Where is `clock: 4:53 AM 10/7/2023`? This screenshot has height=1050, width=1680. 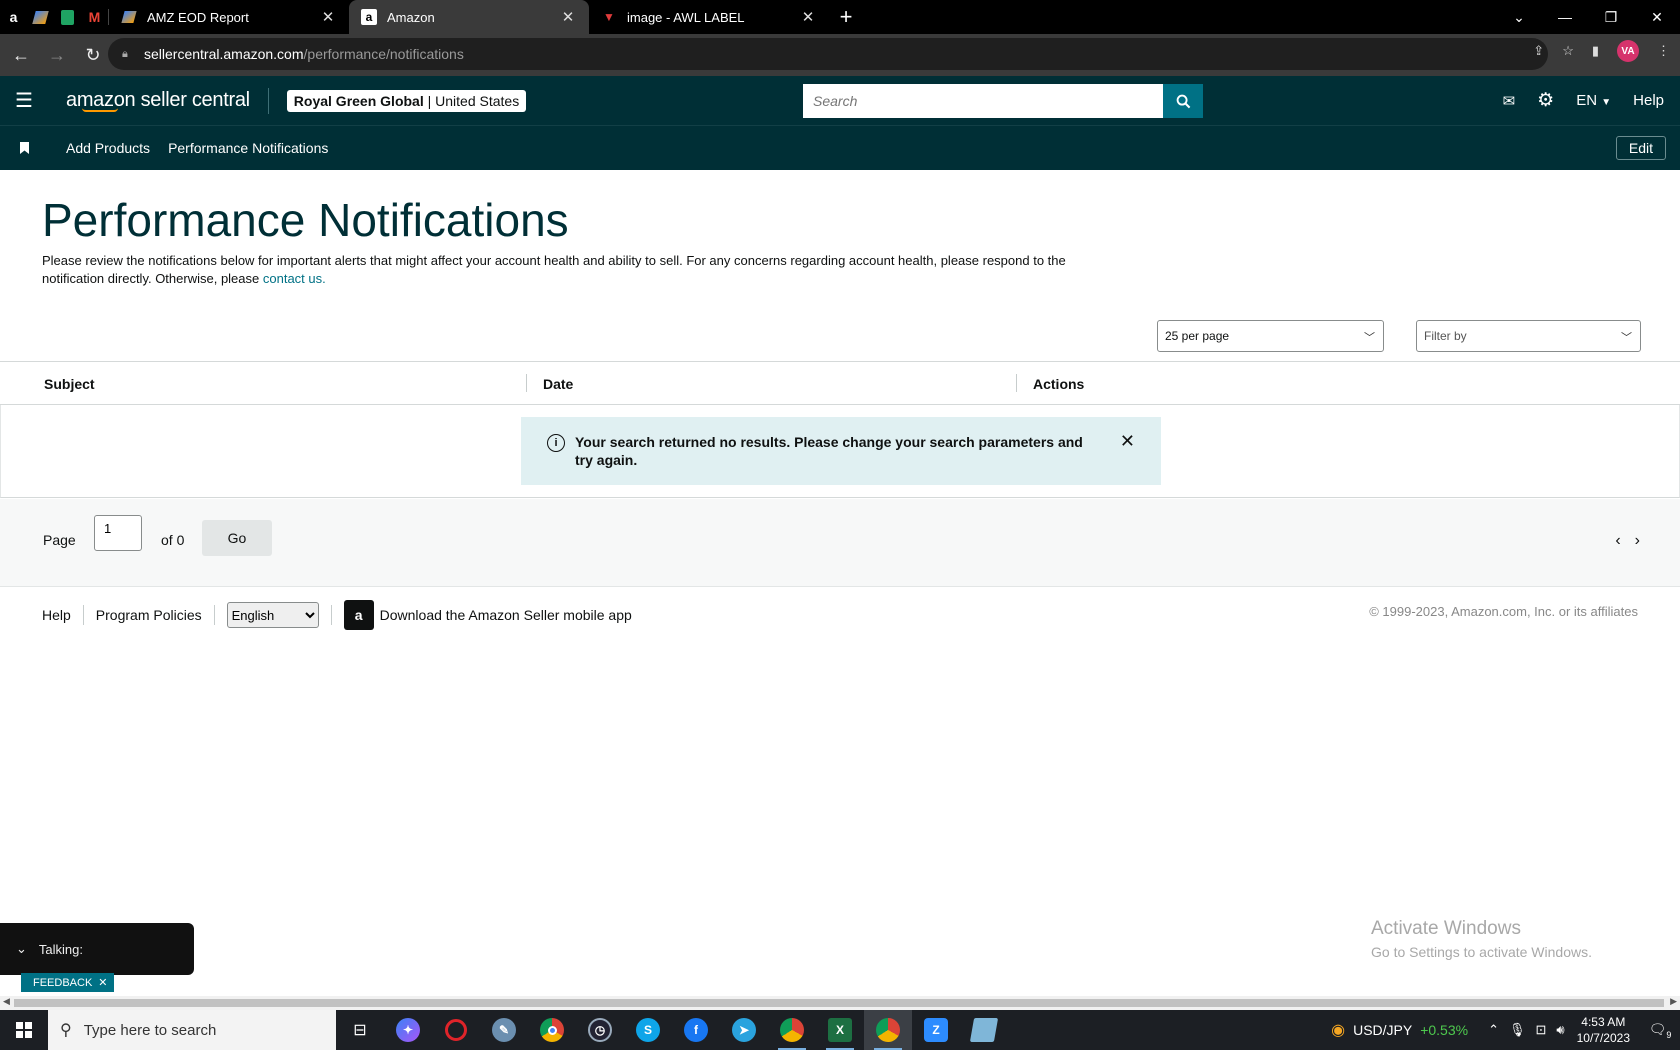 clock: 4:53 AM 10/7/2023 is located at coordinates (1603, 1030).